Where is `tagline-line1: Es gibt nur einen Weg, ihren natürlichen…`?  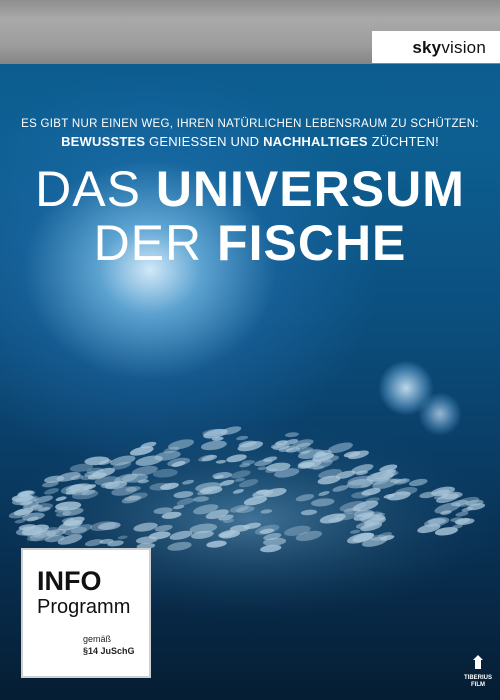
tagline-line1: Es gibt nur einen Weg, ihren natürlichen… is located at coordinates (250, 124).